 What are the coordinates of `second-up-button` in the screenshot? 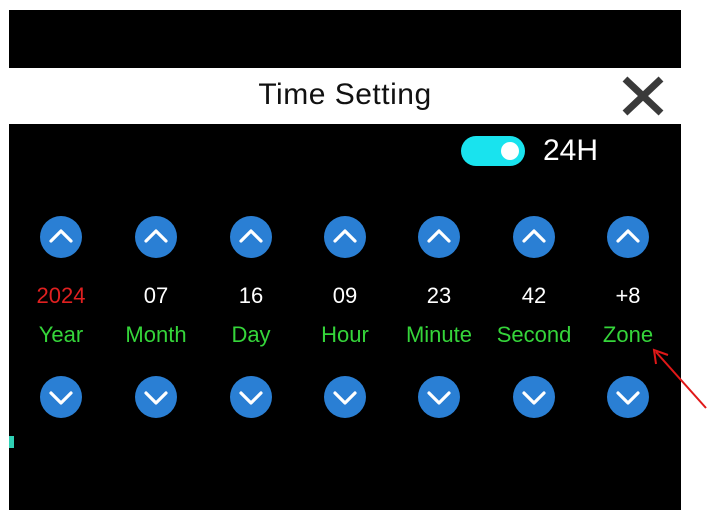 It's located at (534, 237).